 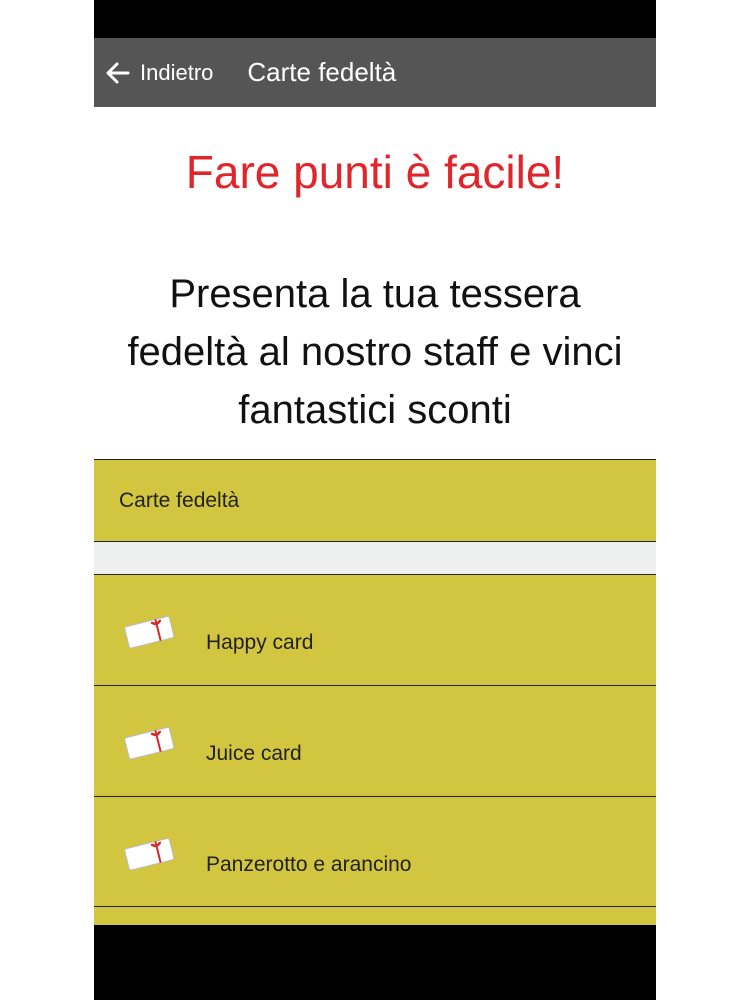 What do you see at coordinates (254, 753) in the screenshot?
I see `card-label: Juice card` at bounding box center [254, 753].